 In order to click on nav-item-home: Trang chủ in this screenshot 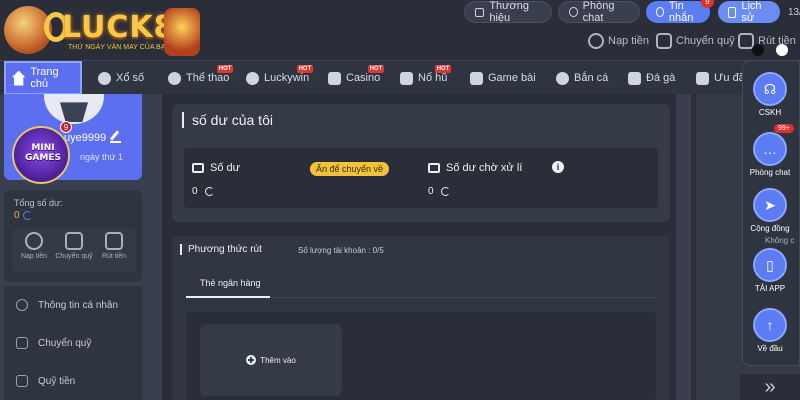, I will do `click(43, 78)`.